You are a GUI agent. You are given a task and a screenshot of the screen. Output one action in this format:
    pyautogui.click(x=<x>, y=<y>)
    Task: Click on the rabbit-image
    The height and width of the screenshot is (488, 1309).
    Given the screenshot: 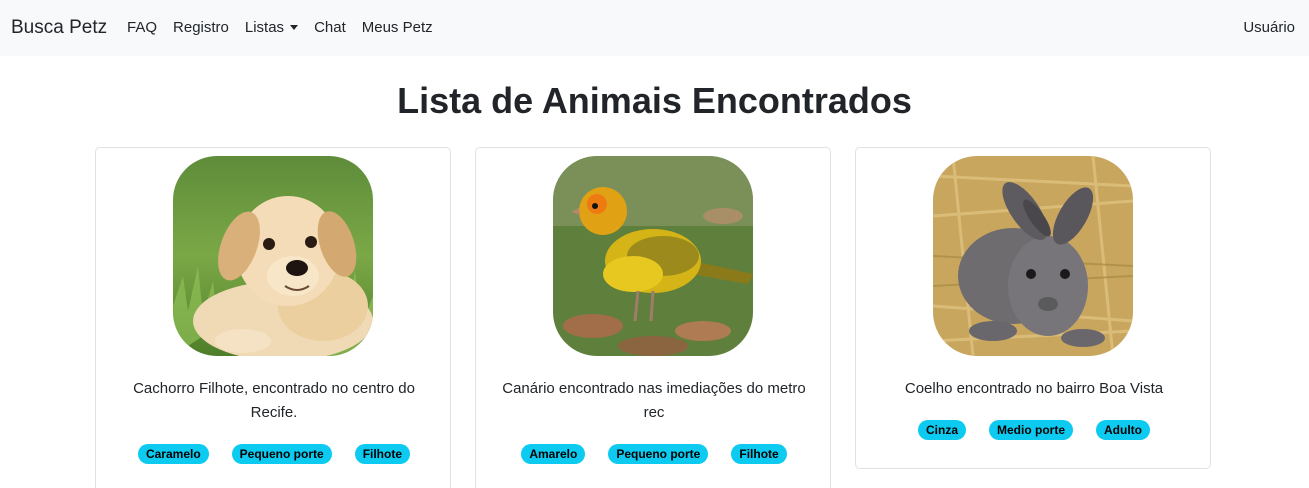 What is the action you would take?
    pyautogui.click(x=1033, y=256)
    